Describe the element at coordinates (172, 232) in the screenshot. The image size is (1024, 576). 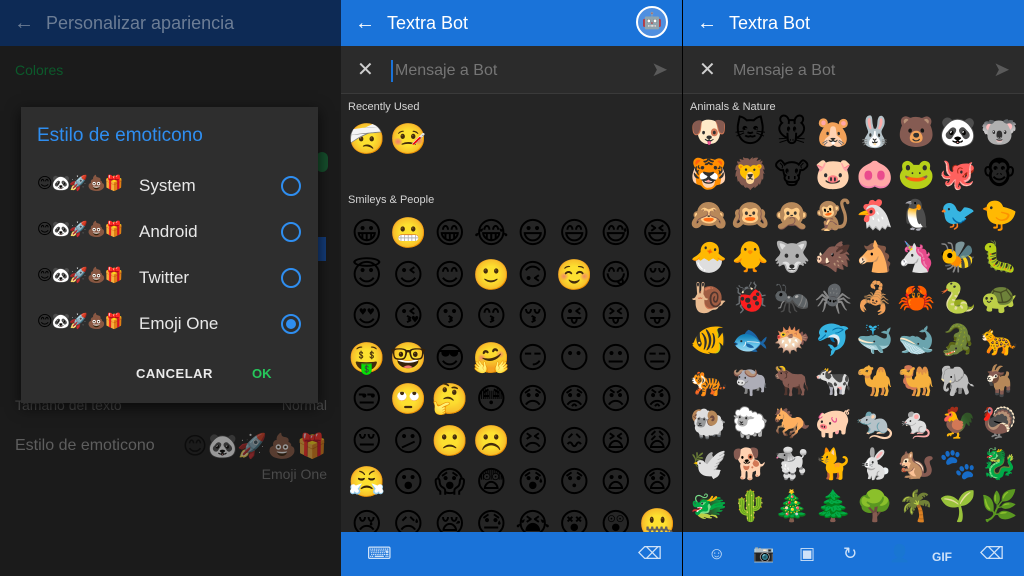
I see `option-android: 😊🐼🚀💩🎁 Android` at that location.